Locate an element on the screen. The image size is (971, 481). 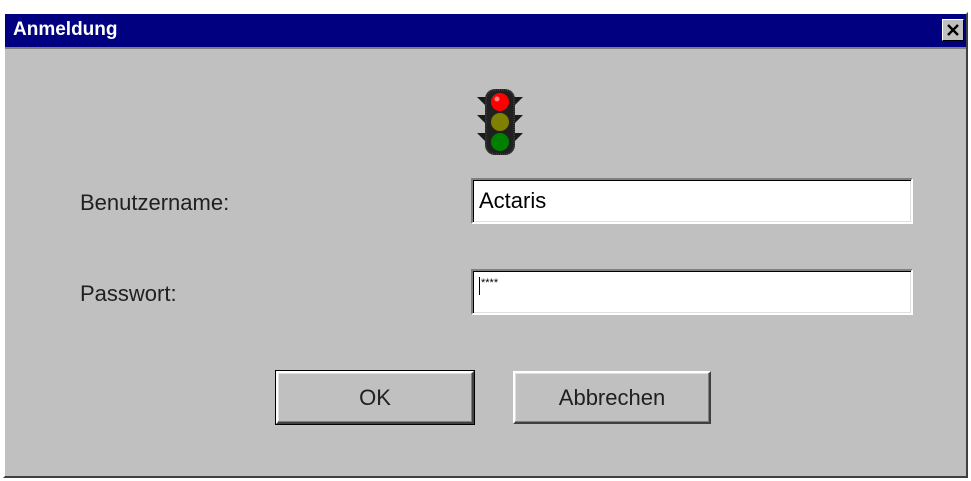
traffic-light-icon is located at coordinates (500, 122).